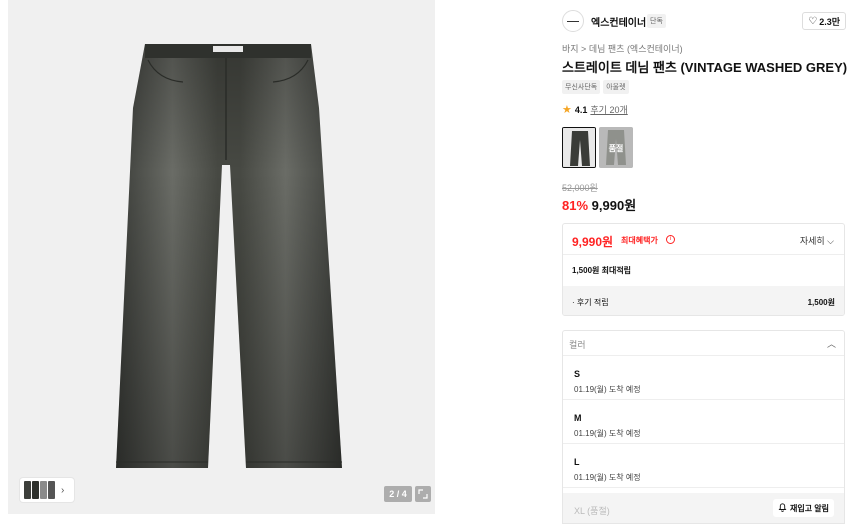 The image size is (850, 524). I want to click on brand-name: 엑스컨테이너, so click(618, 21).